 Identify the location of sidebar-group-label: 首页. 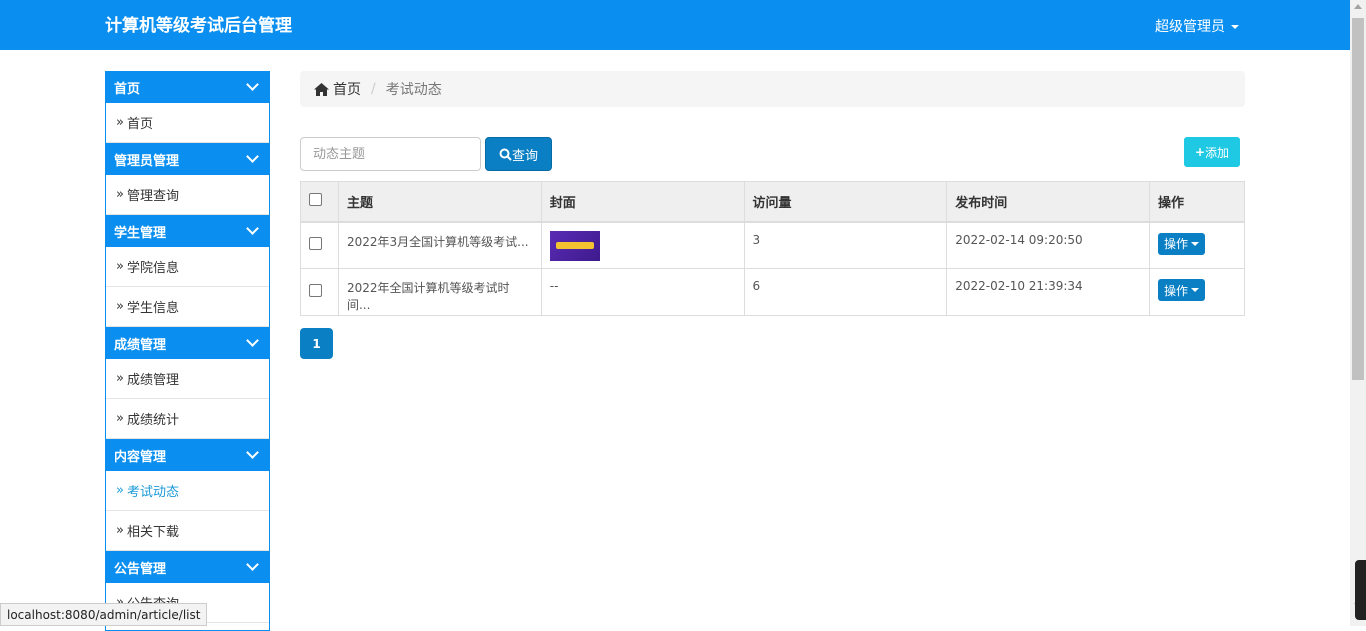
(127, 89).